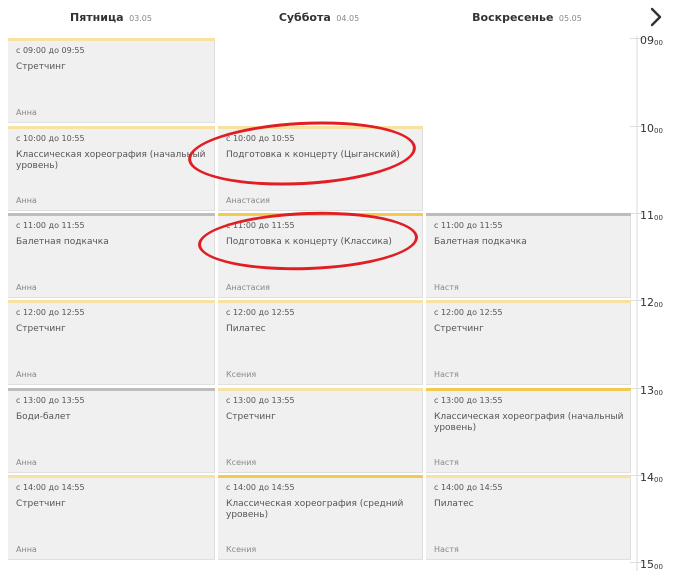 The image size is (680, 571). Describe the element at coordinates (304, 17) in the screenshot. I see `day-name: Суббота` at that location.